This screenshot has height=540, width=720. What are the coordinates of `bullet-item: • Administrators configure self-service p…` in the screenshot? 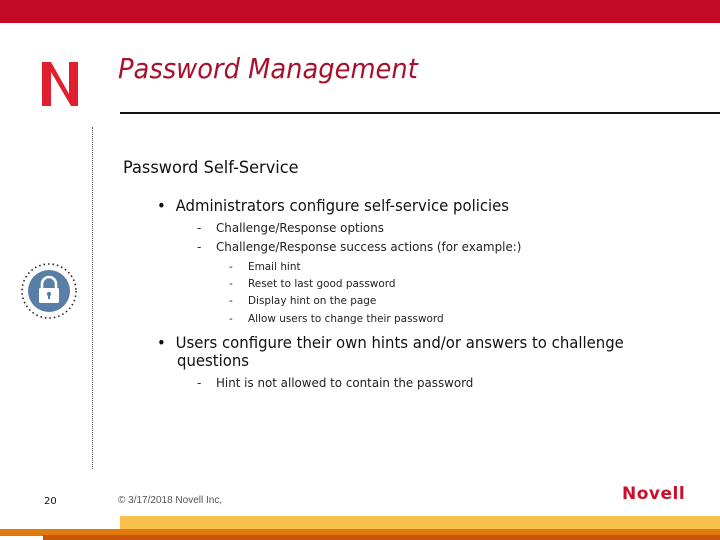 It's located at (333, 205).